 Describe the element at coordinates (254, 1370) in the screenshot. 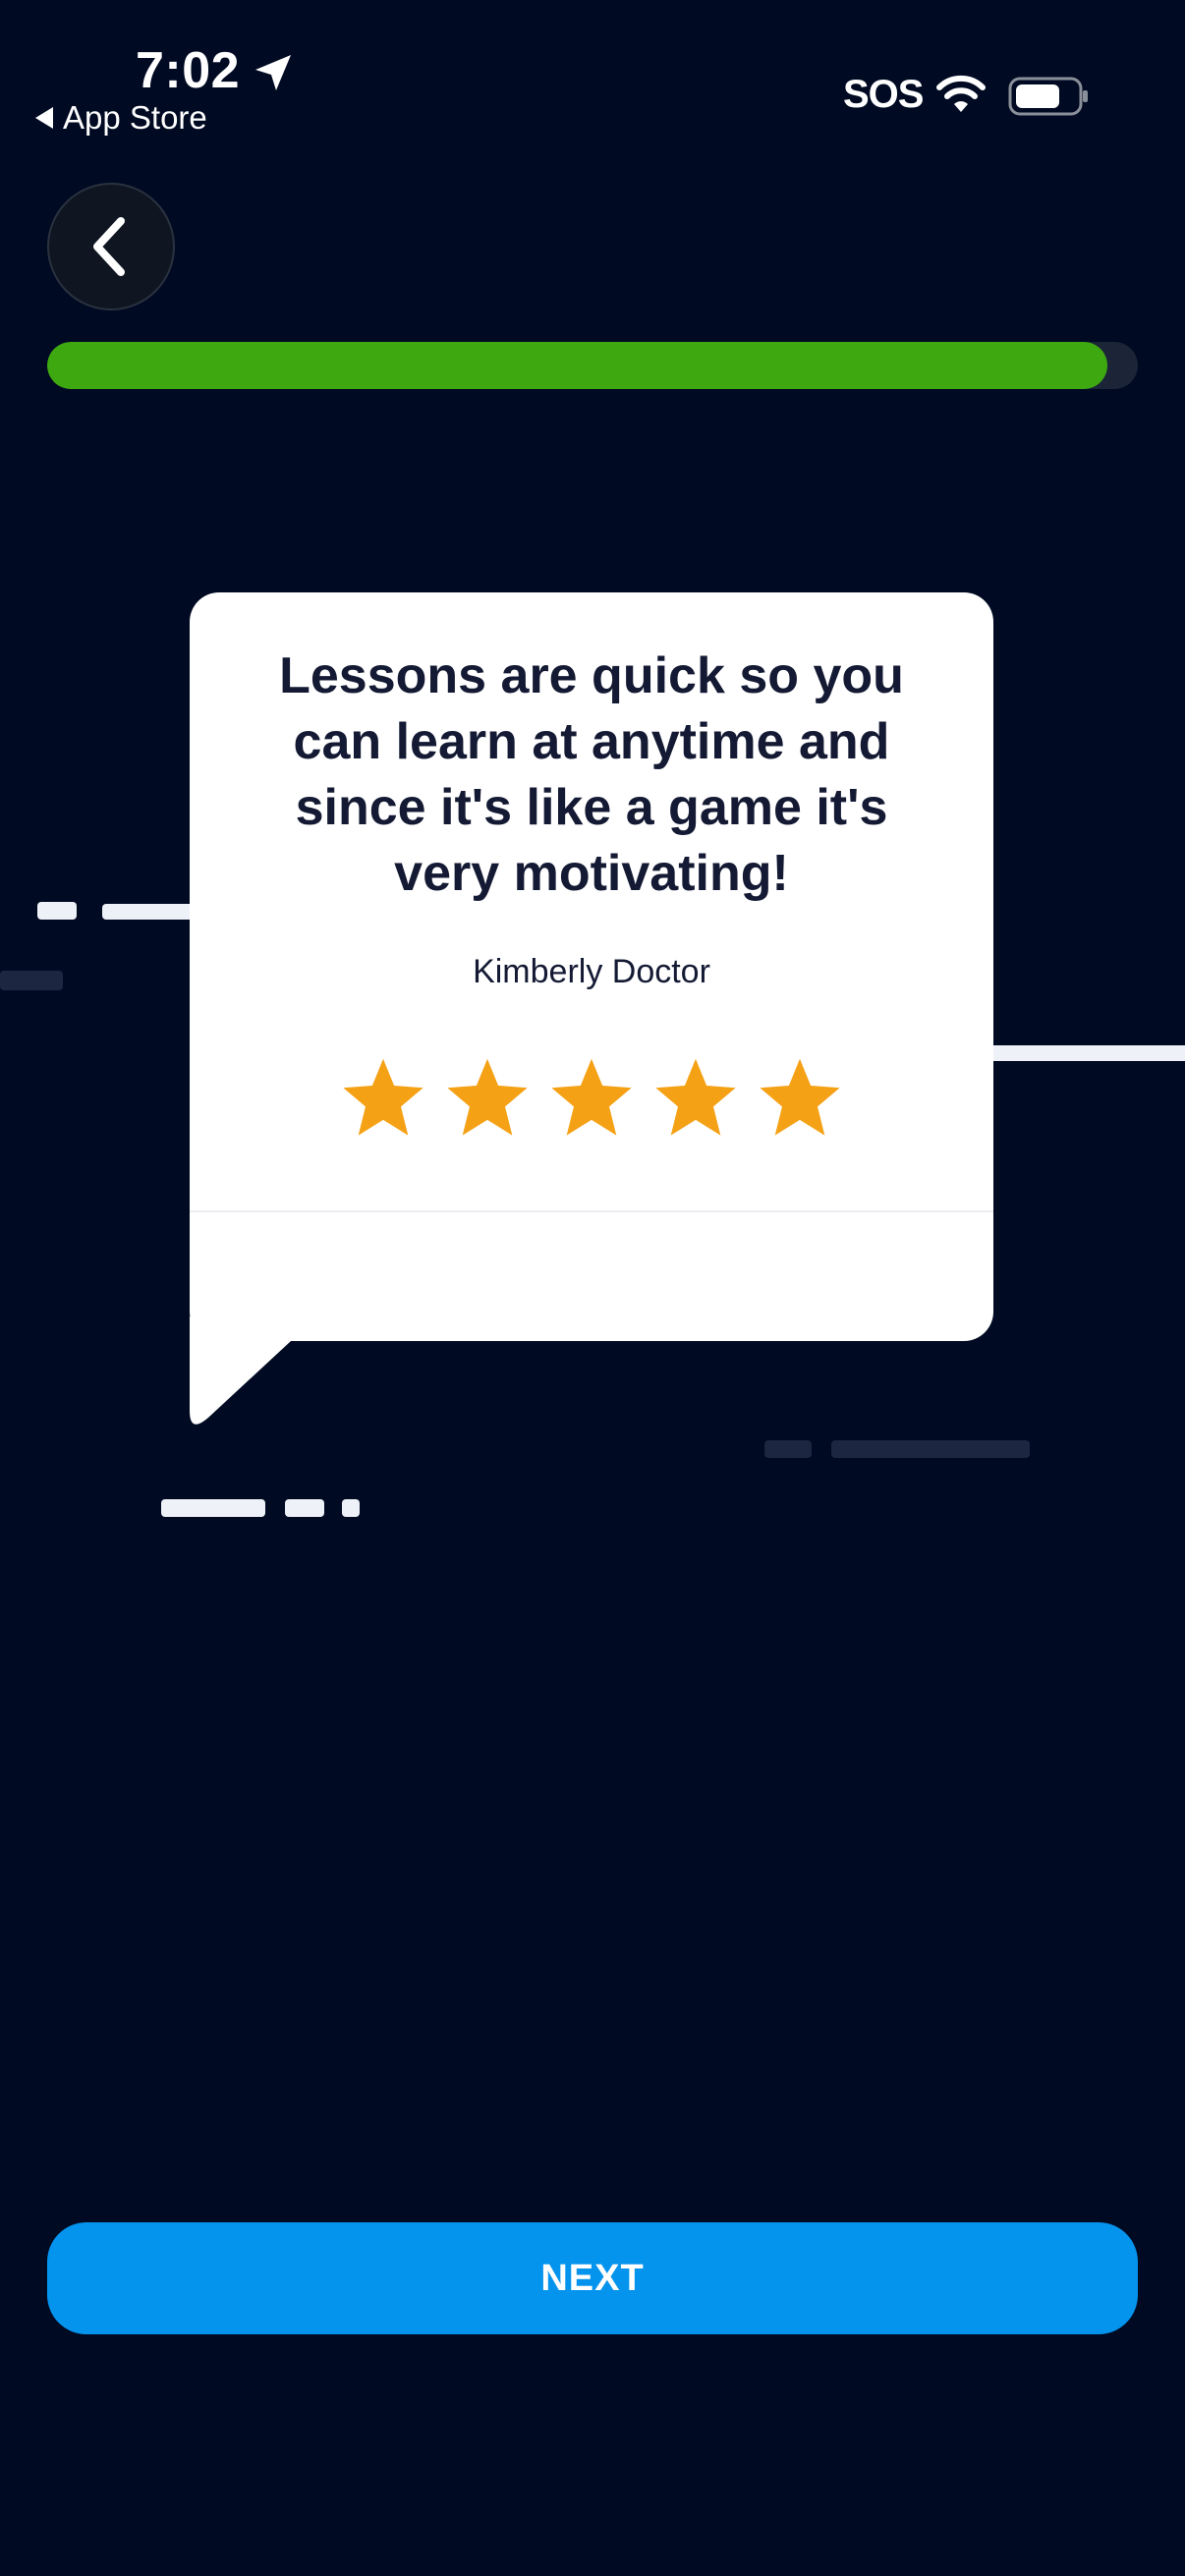

I see `review-bubble-tail` at that location.